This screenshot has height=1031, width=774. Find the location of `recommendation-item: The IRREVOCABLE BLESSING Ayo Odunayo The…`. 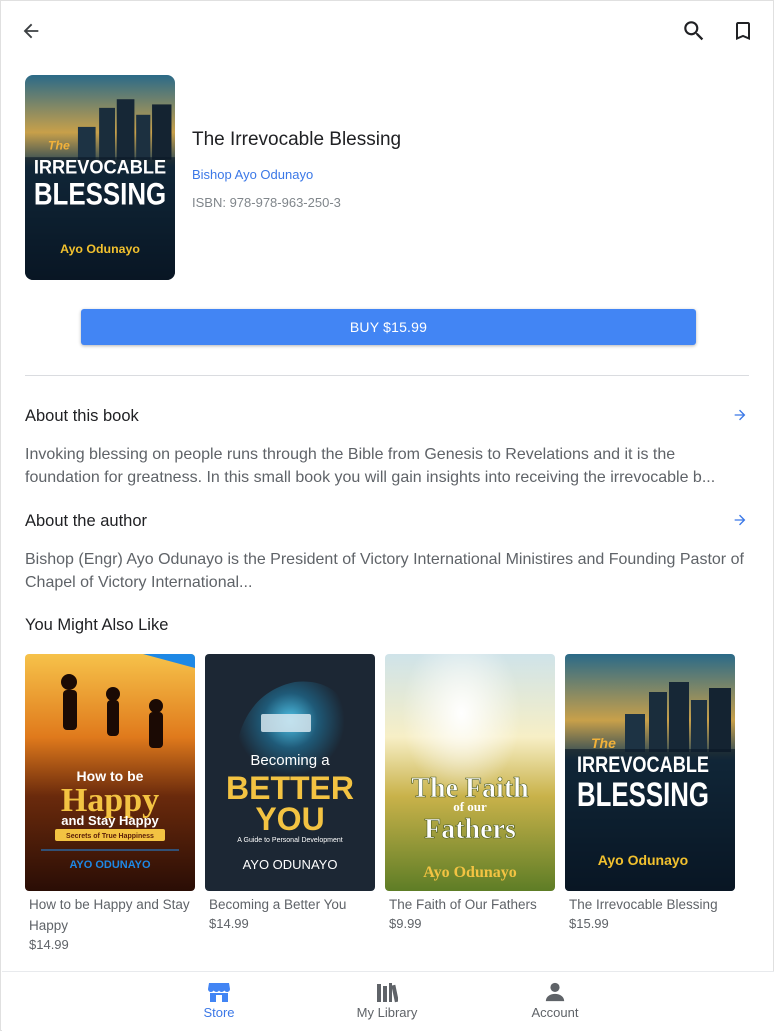

recommendation-item: The IRREVOCABLE BLESSING Ayo Odunayo The… is located at coordinates (650, 793).